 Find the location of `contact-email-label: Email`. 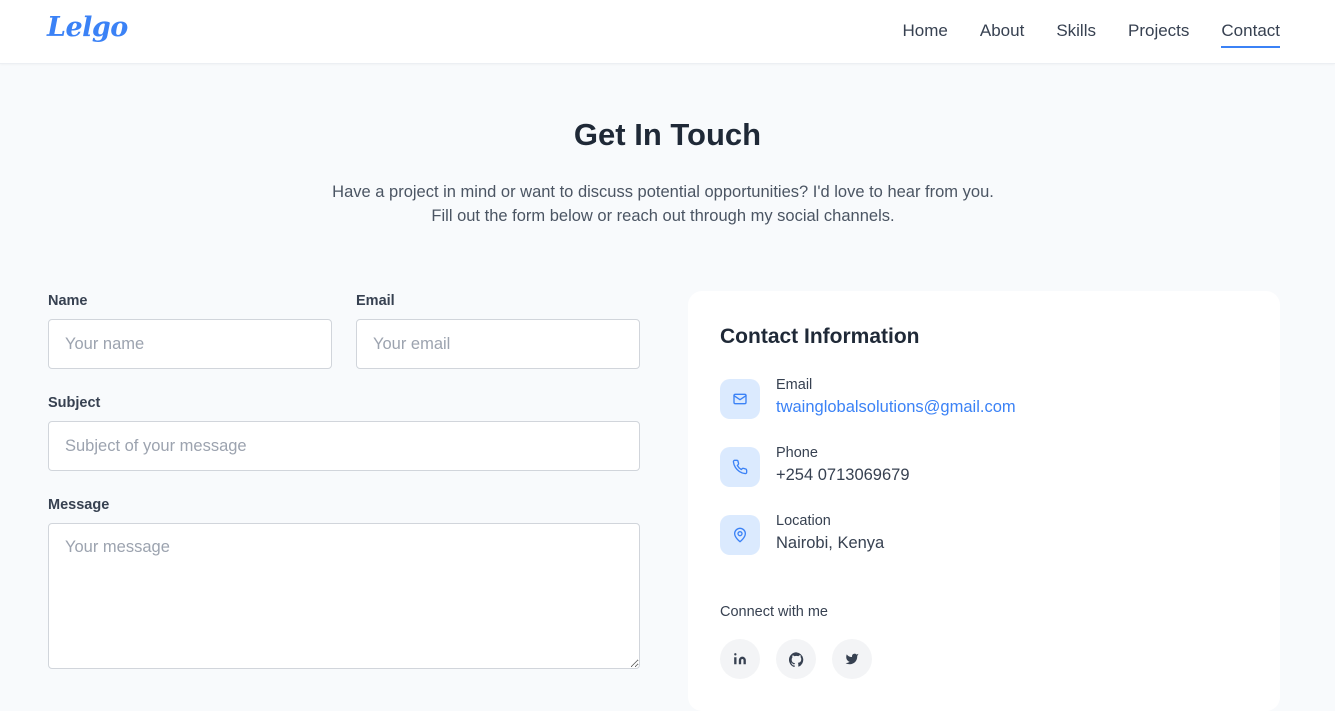

contact-email-label: Email is located at coordinates (794, 385).